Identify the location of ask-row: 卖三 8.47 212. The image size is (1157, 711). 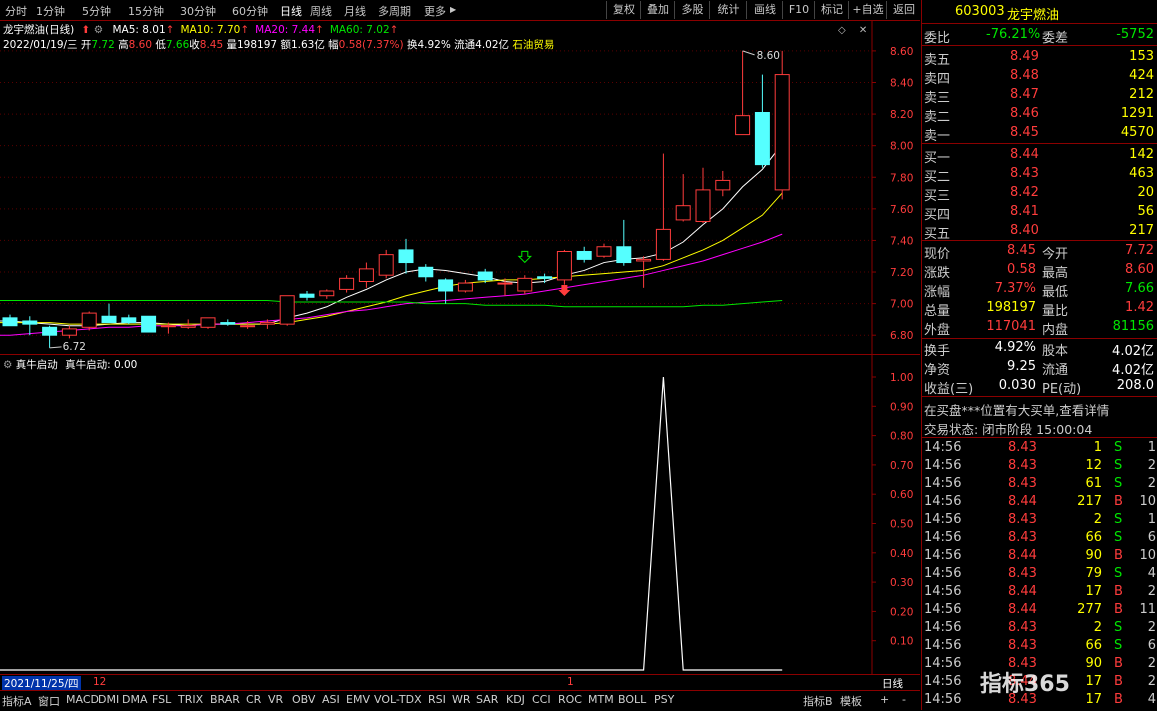
(1039, 96).